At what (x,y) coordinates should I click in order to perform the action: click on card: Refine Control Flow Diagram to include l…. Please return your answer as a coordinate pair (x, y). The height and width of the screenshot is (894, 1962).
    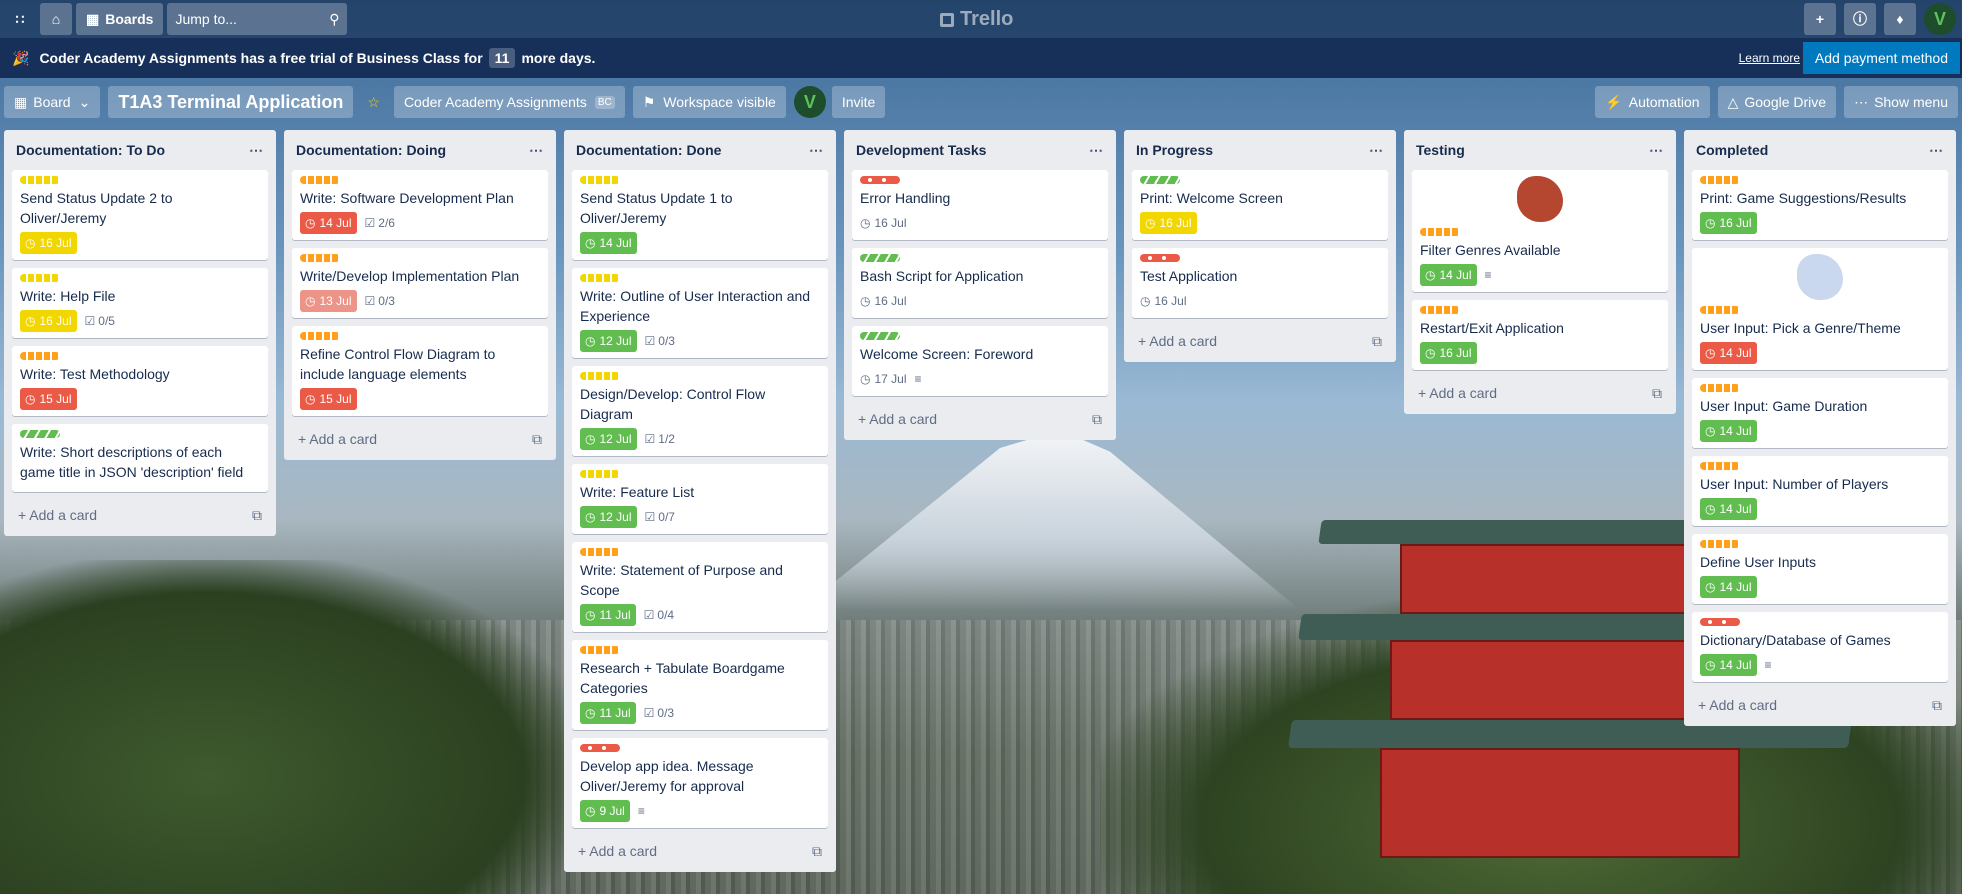
    Looking at the image, I should click on (420, 371).